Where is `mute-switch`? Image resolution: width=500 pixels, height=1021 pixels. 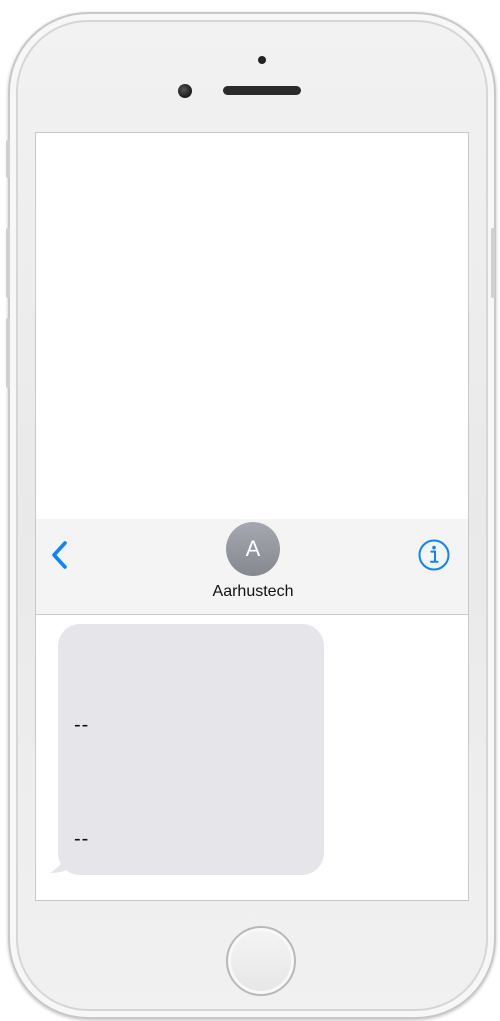
mute-switch is located at coordinates (8, 159).